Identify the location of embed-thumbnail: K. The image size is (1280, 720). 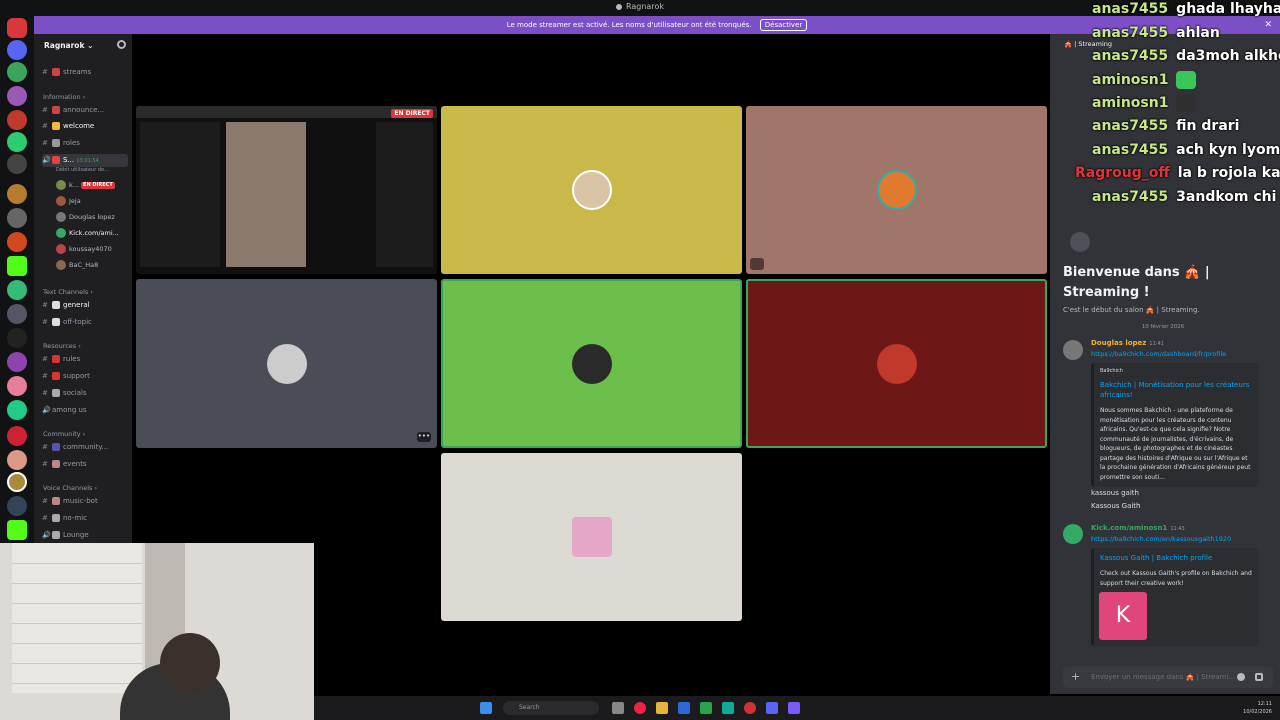
(1123, 616).